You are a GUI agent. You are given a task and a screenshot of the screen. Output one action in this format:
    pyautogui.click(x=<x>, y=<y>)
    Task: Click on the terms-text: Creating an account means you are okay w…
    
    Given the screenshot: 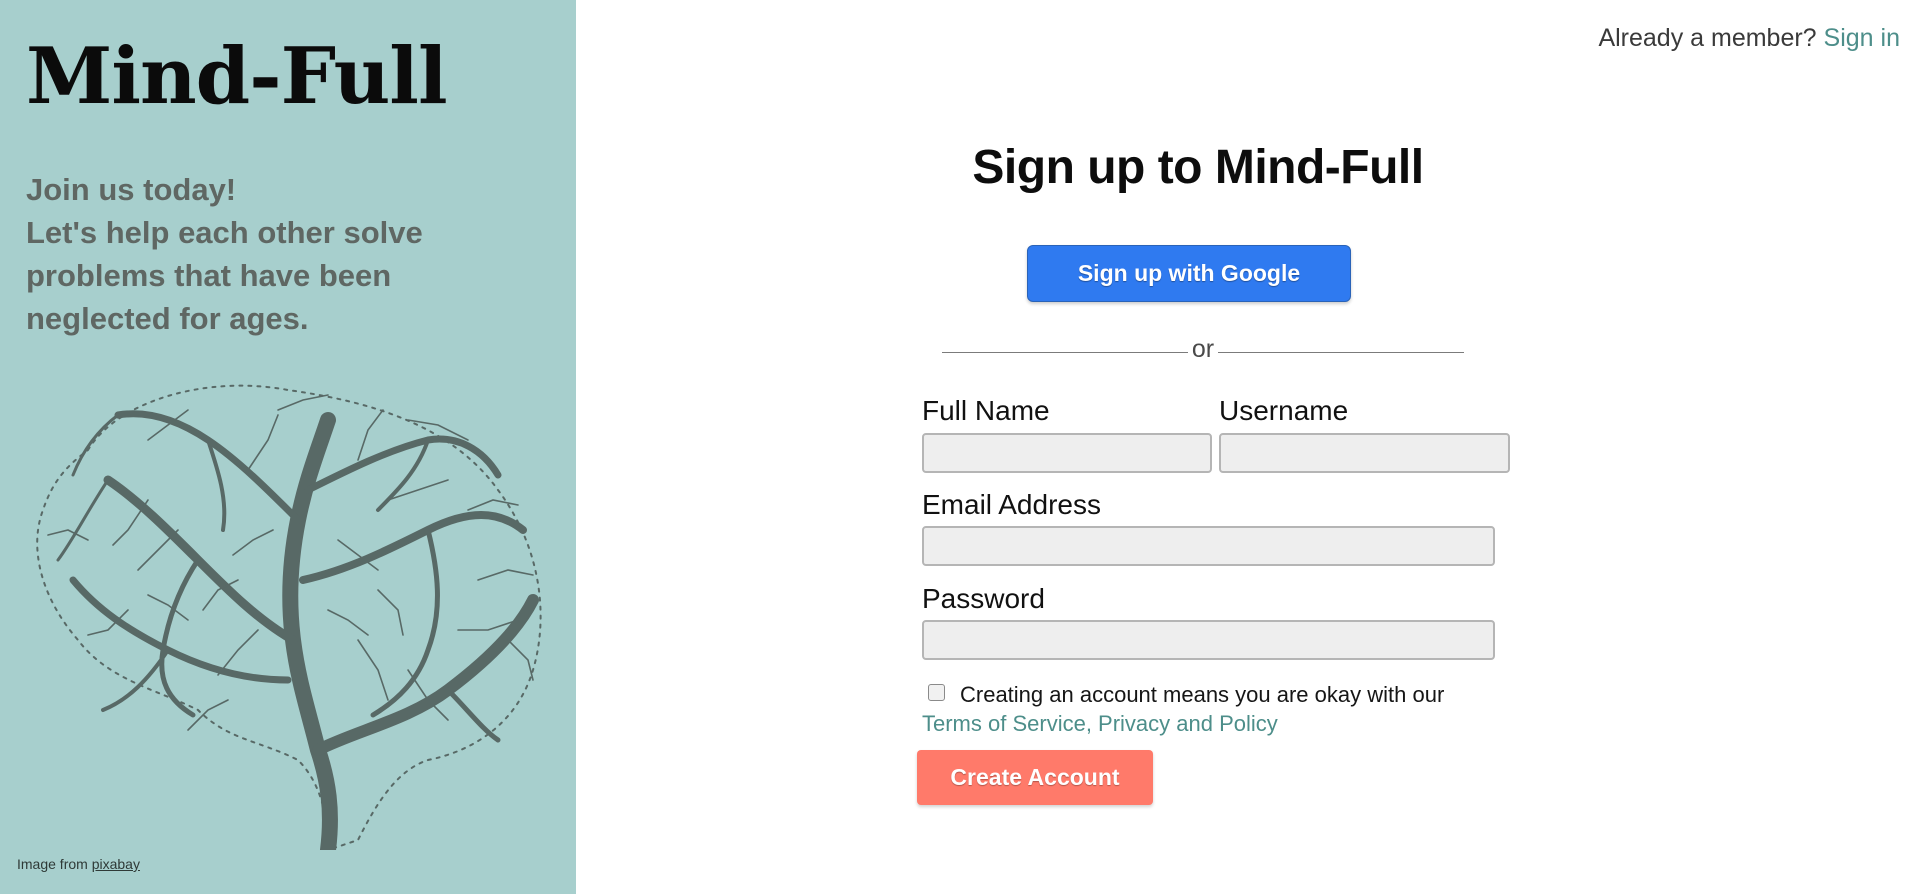 What is the action you would take?
    pyautogui.click(x=1207, y=709)
    